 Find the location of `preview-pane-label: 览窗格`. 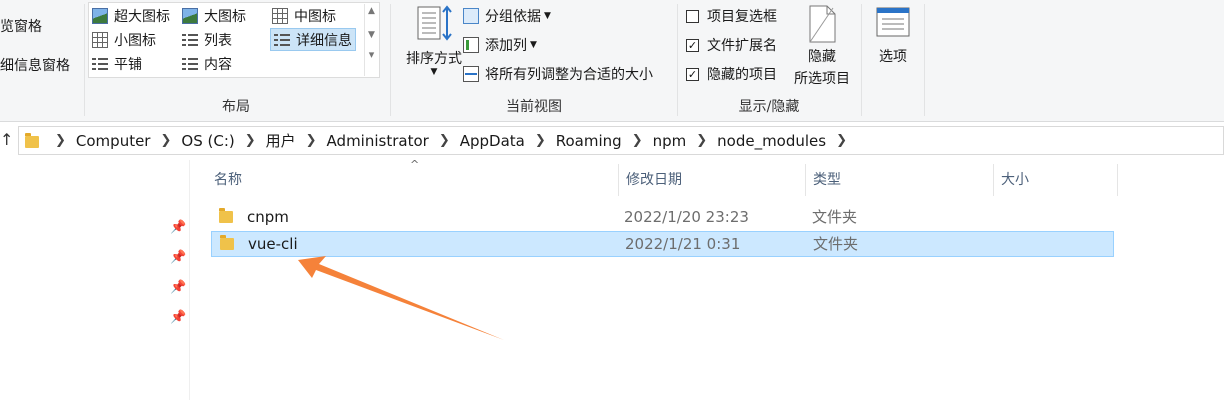

preview-pane-label: 览窗格 is located at coordinates (21, 27).